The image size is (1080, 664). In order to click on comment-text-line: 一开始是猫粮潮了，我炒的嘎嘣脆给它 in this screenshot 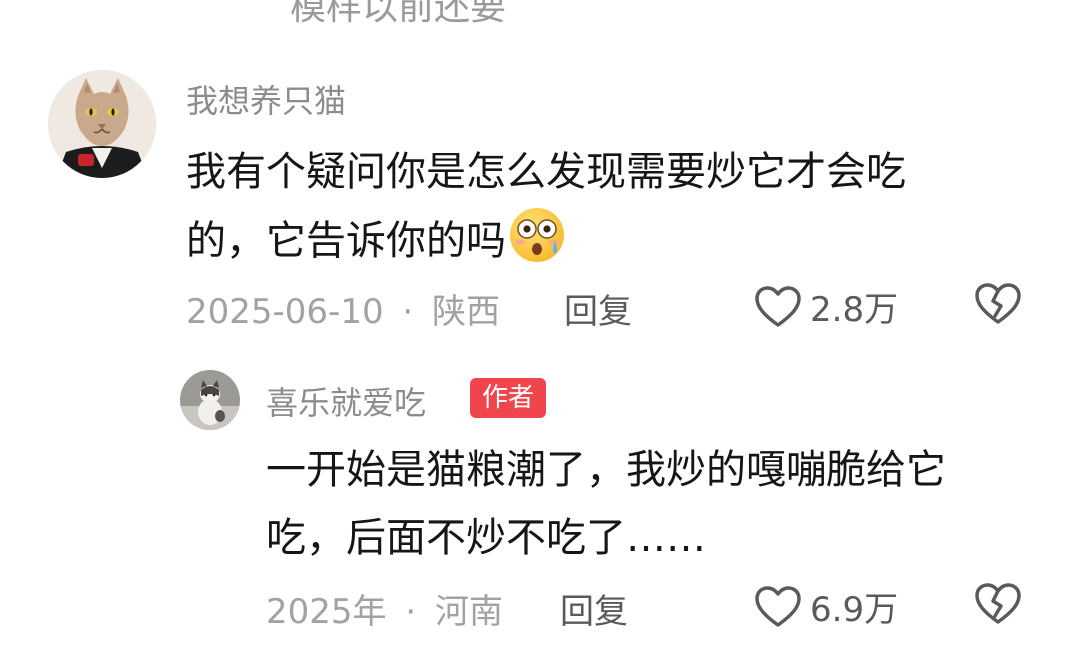, I will do `click(606, 470)`.